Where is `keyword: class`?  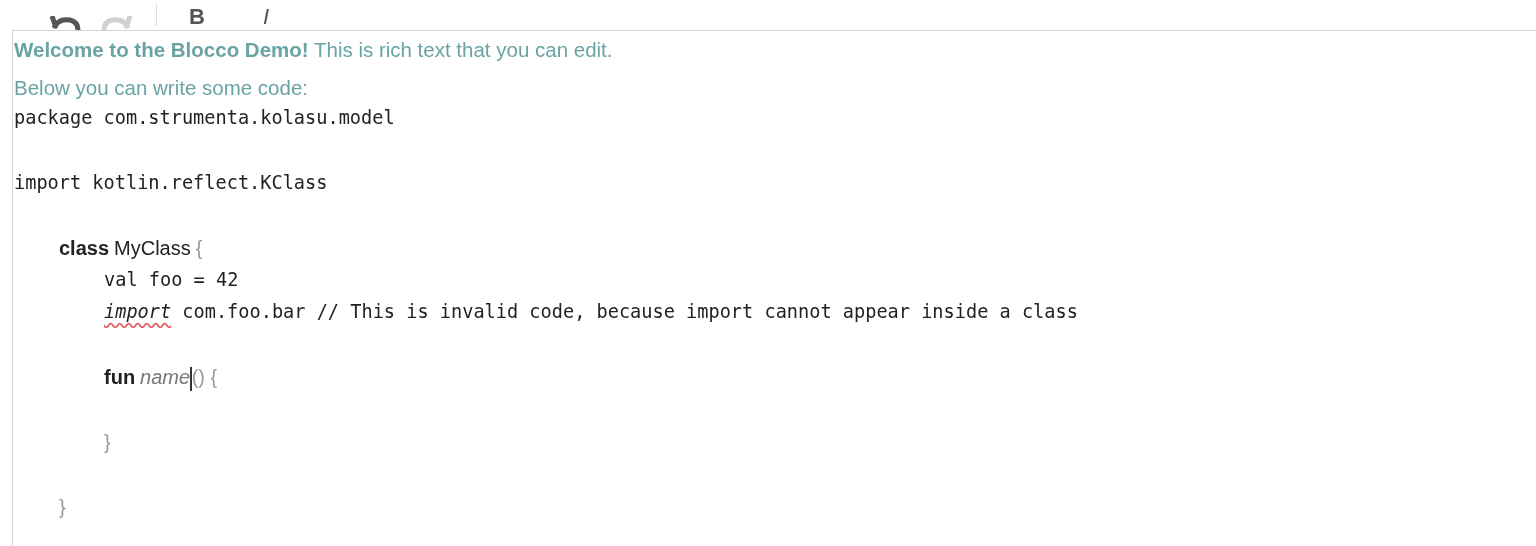
keyword: class is located at coordinates (84, 248).